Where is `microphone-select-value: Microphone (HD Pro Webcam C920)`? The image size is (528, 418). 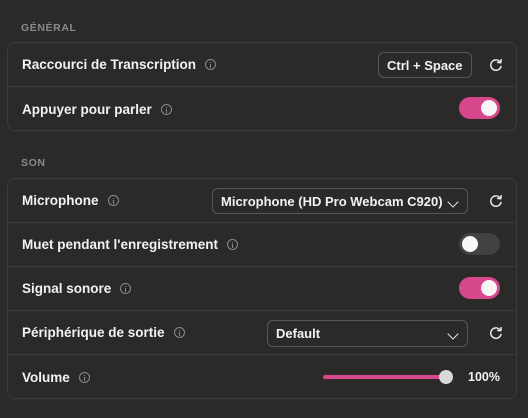 microphone-select-value: Microphone (HD Pro Webcam C920) is located at coordinates (332, 201).